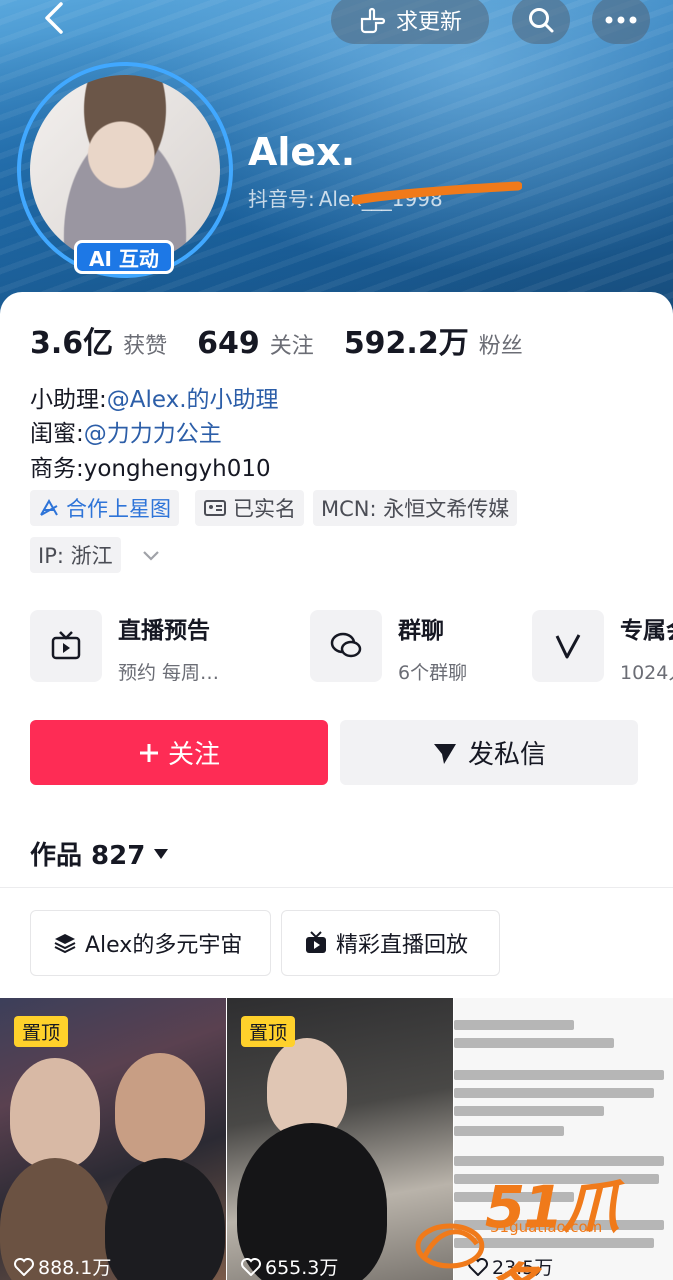 This screenshot has height=1280, width=673. Describe the element at coordinates (68, 400) in the screenshot. I see `bio-assistant-label: 小助理:` at that location.